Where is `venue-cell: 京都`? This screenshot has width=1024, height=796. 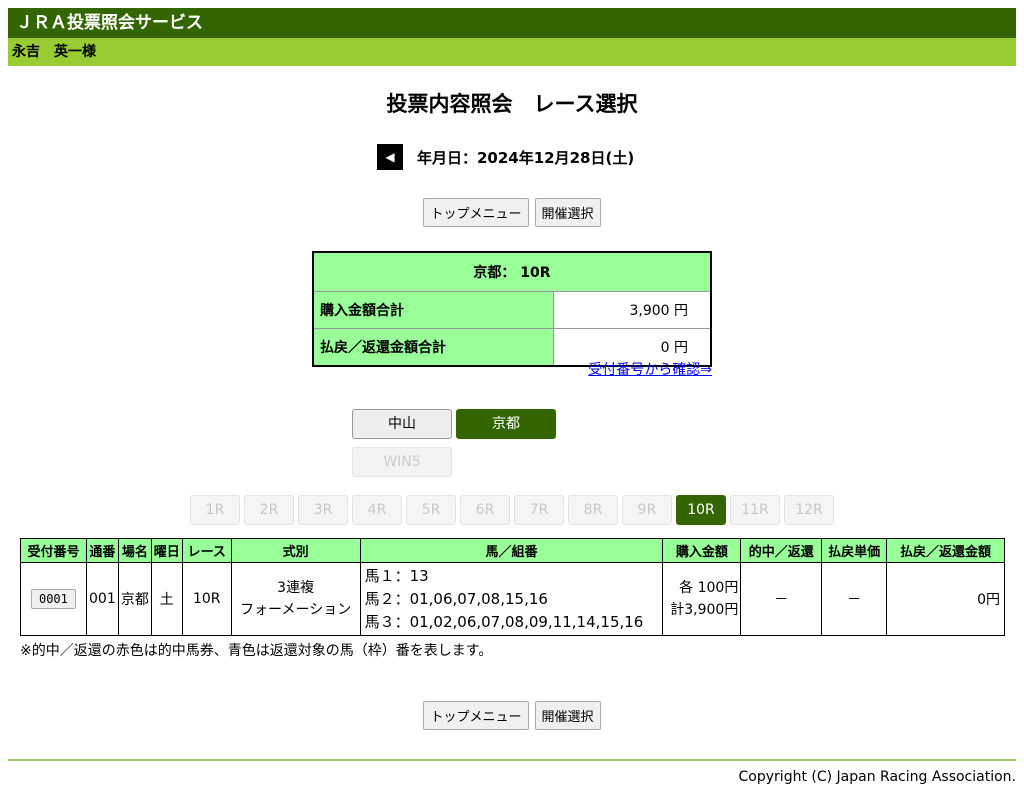 venue-cell: 京都 is located at coordinates (134, 599).